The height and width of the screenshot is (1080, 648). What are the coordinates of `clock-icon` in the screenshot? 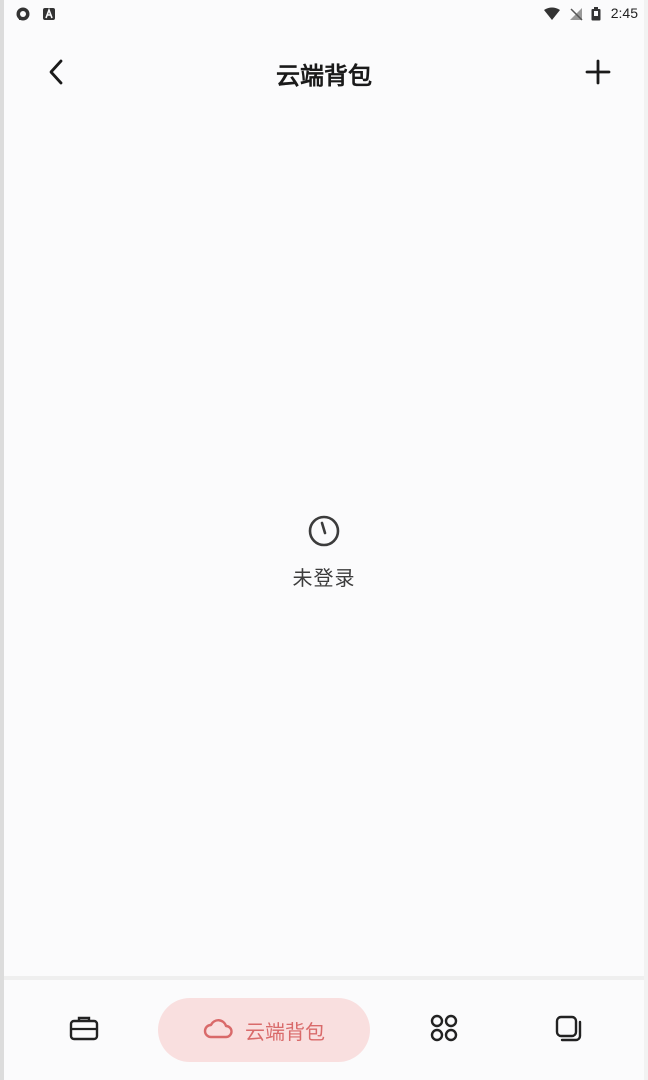 It's located at (324, 533).